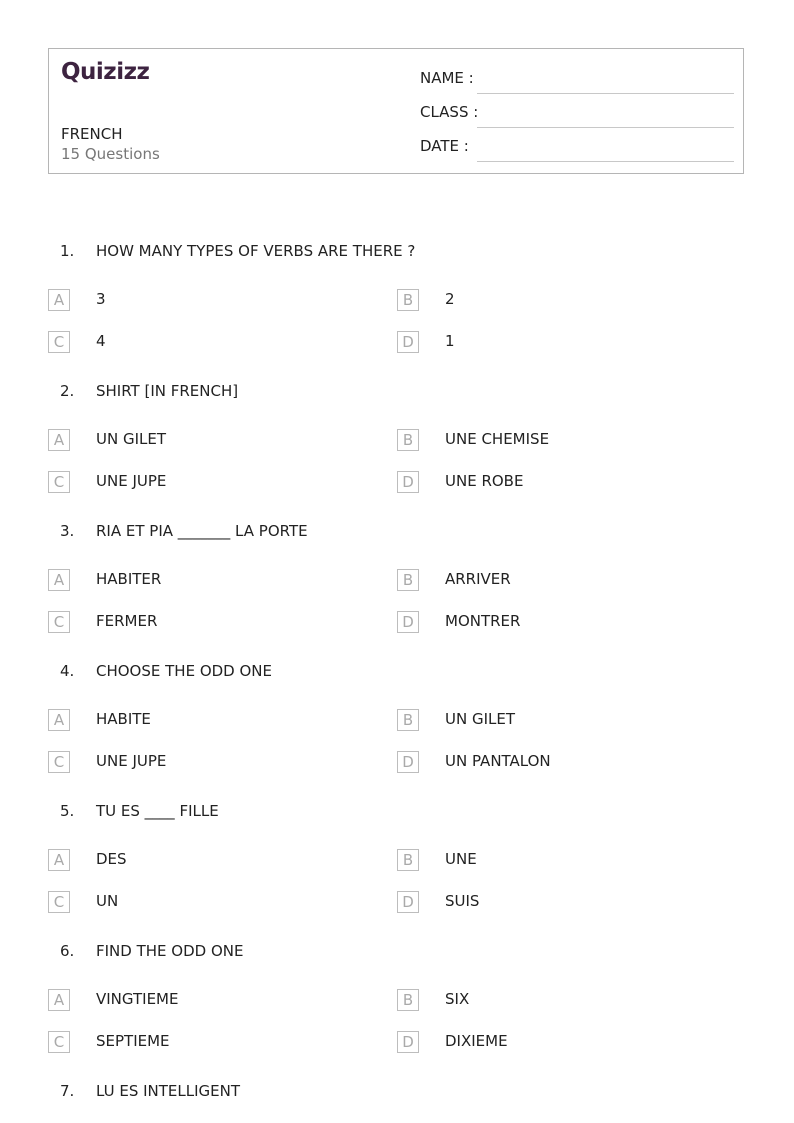 This screenshot has width=794, height=1123. What do you see at coordinates (547, 903) in the screenshot?
I see `answer-option: D SUIS` at bounding box center [547, 903].